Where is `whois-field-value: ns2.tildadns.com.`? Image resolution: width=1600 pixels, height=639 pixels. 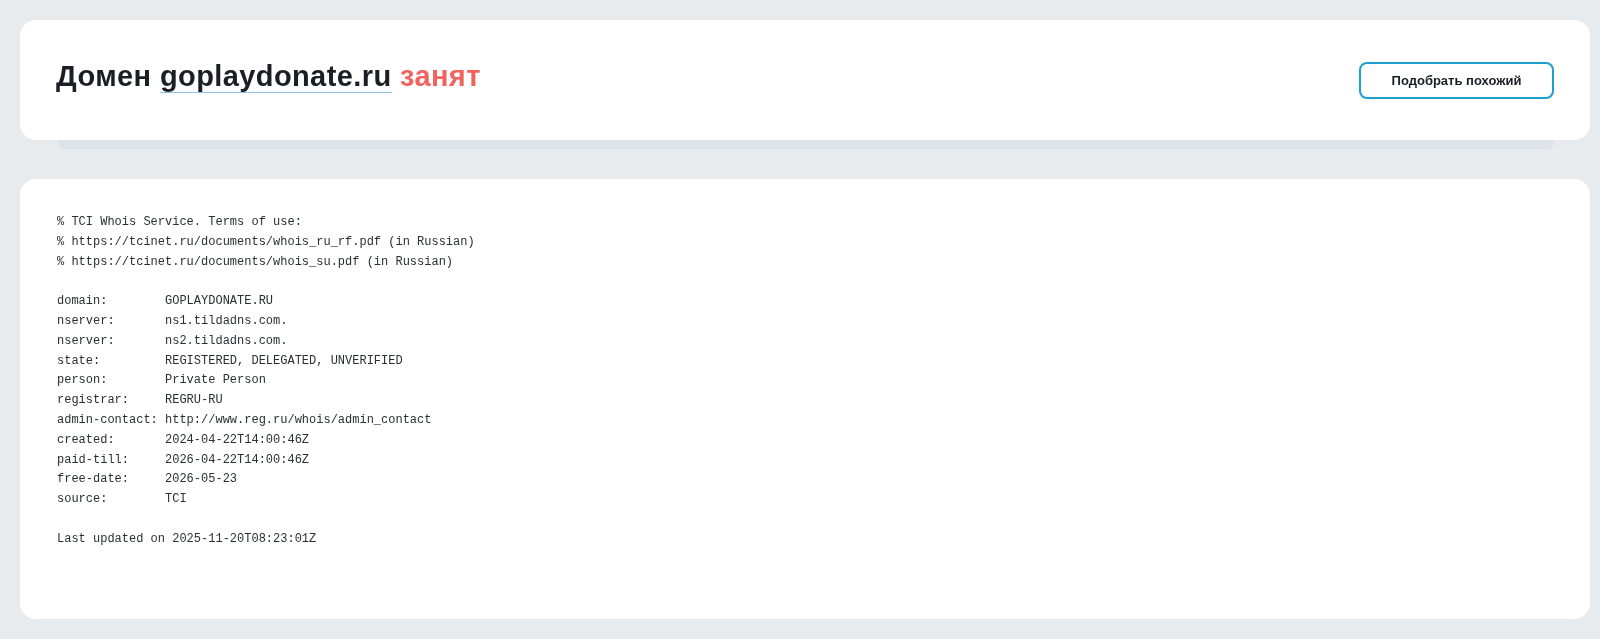
whois-field-value: ns2.tildadns.com. is located at coordinates (226, 341).